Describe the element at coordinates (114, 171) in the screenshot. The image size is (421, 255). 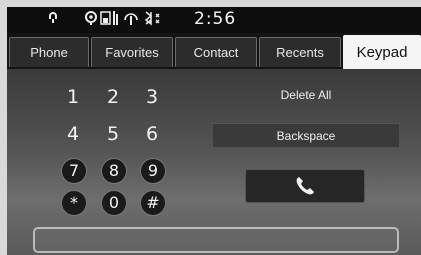
I see `key-8: 8` at that location.